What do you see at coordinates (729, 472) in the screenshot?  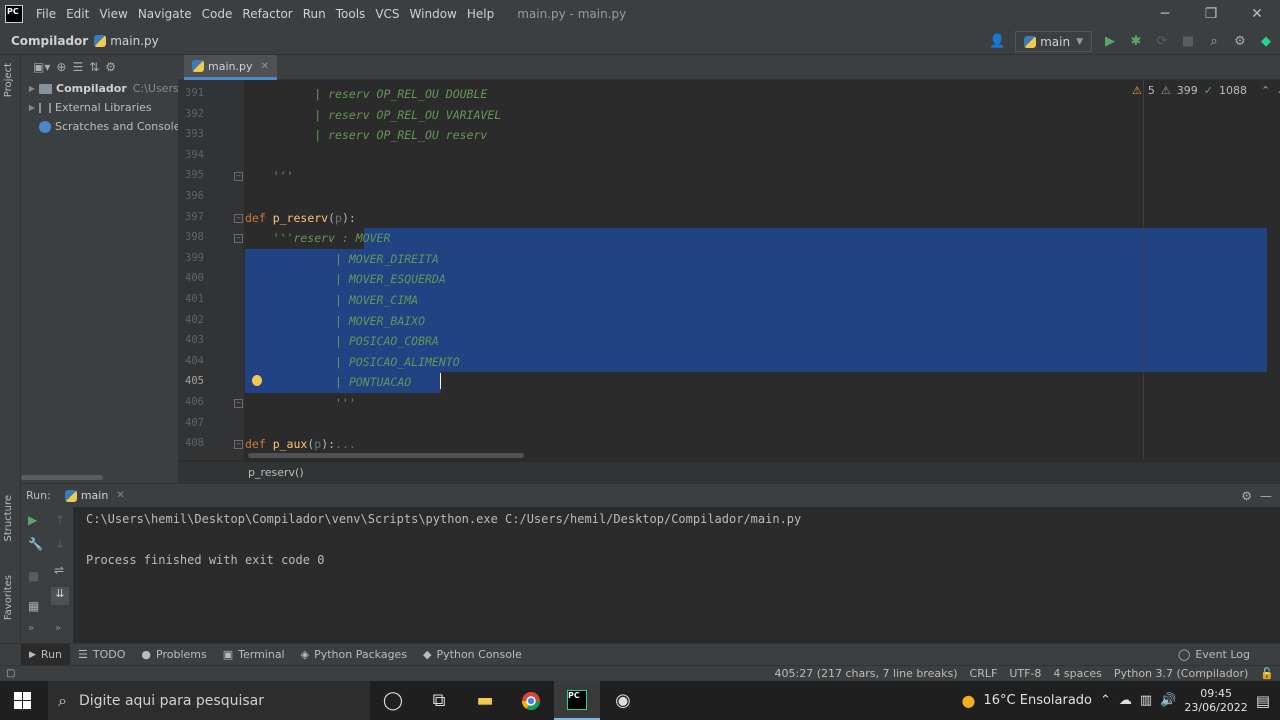 I see `editor-breadcrumb: p_reserv()` at bounding box center [729, 472].